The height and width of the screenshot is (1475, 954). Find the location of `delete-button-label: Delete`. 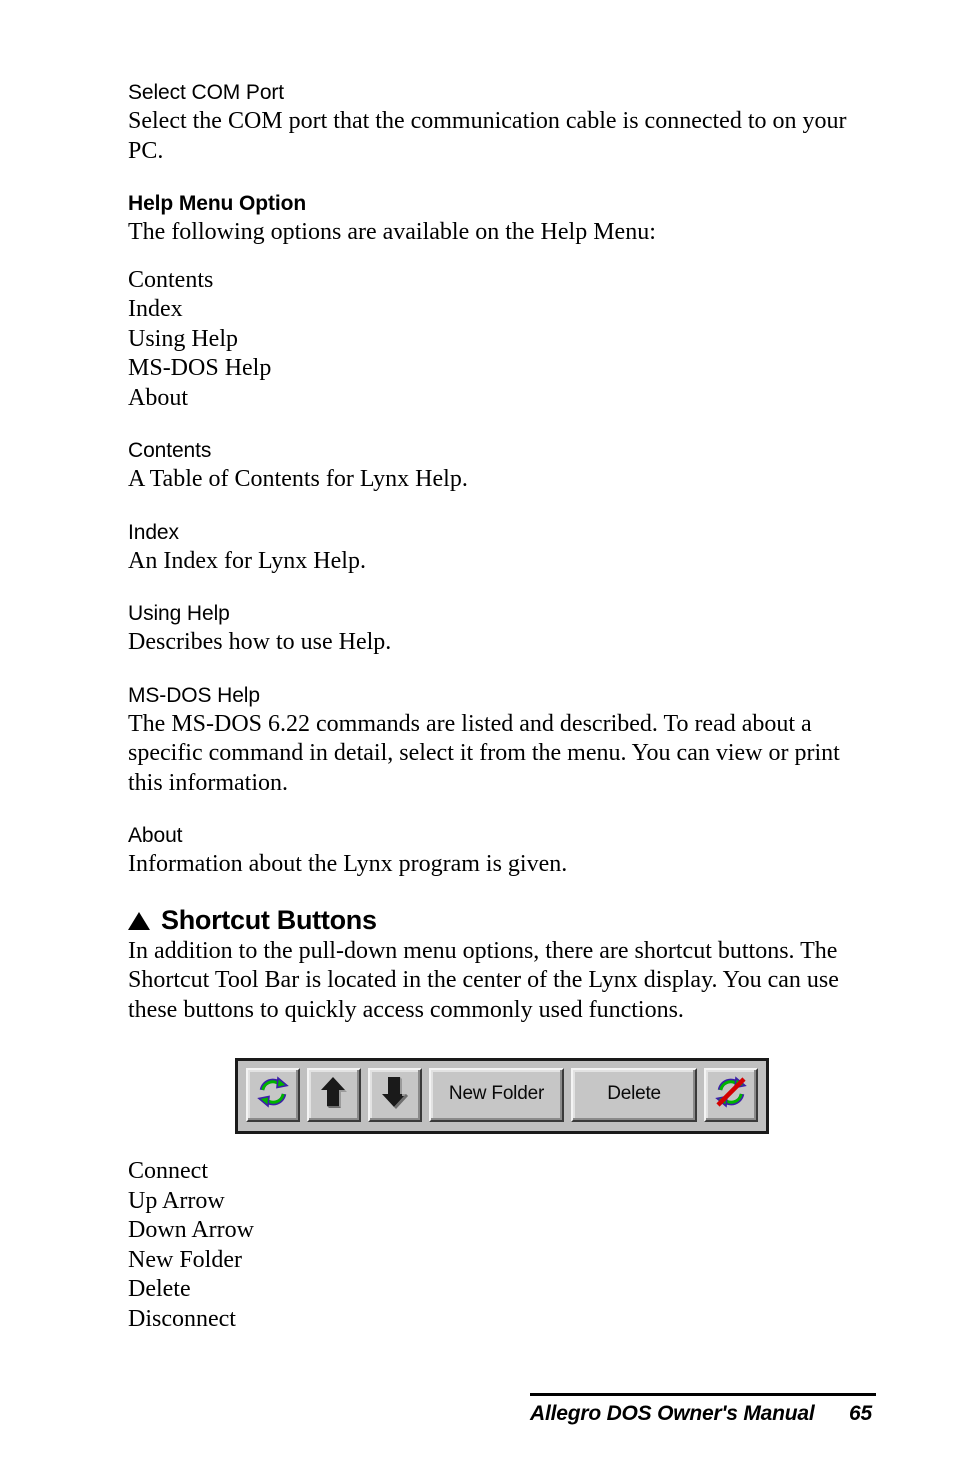

delete-button-label: Delete is located at coordinates (634, 1093).